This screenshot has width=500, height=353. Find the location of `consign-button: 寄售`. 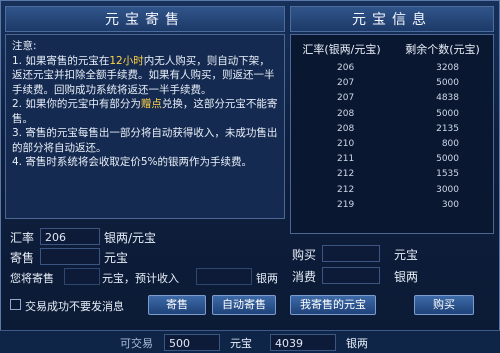

consign-button: 寄售 is located at coordinates (177, 305).